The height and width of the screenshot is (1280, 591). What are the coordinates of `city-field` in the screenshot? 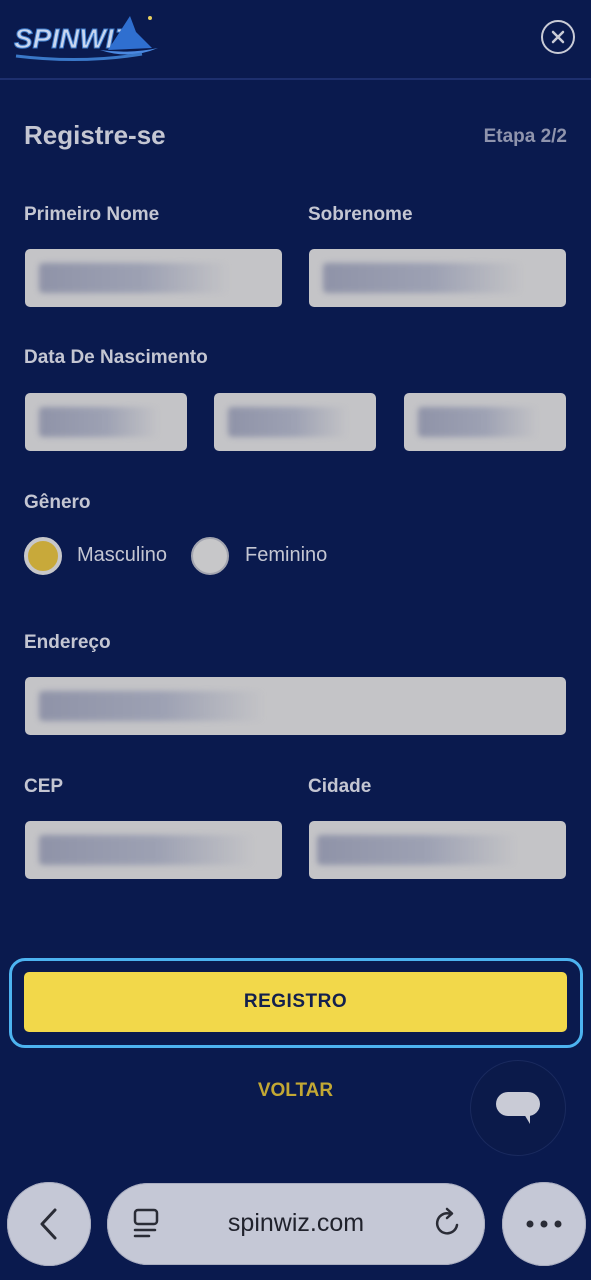 It's located at (437, 850).